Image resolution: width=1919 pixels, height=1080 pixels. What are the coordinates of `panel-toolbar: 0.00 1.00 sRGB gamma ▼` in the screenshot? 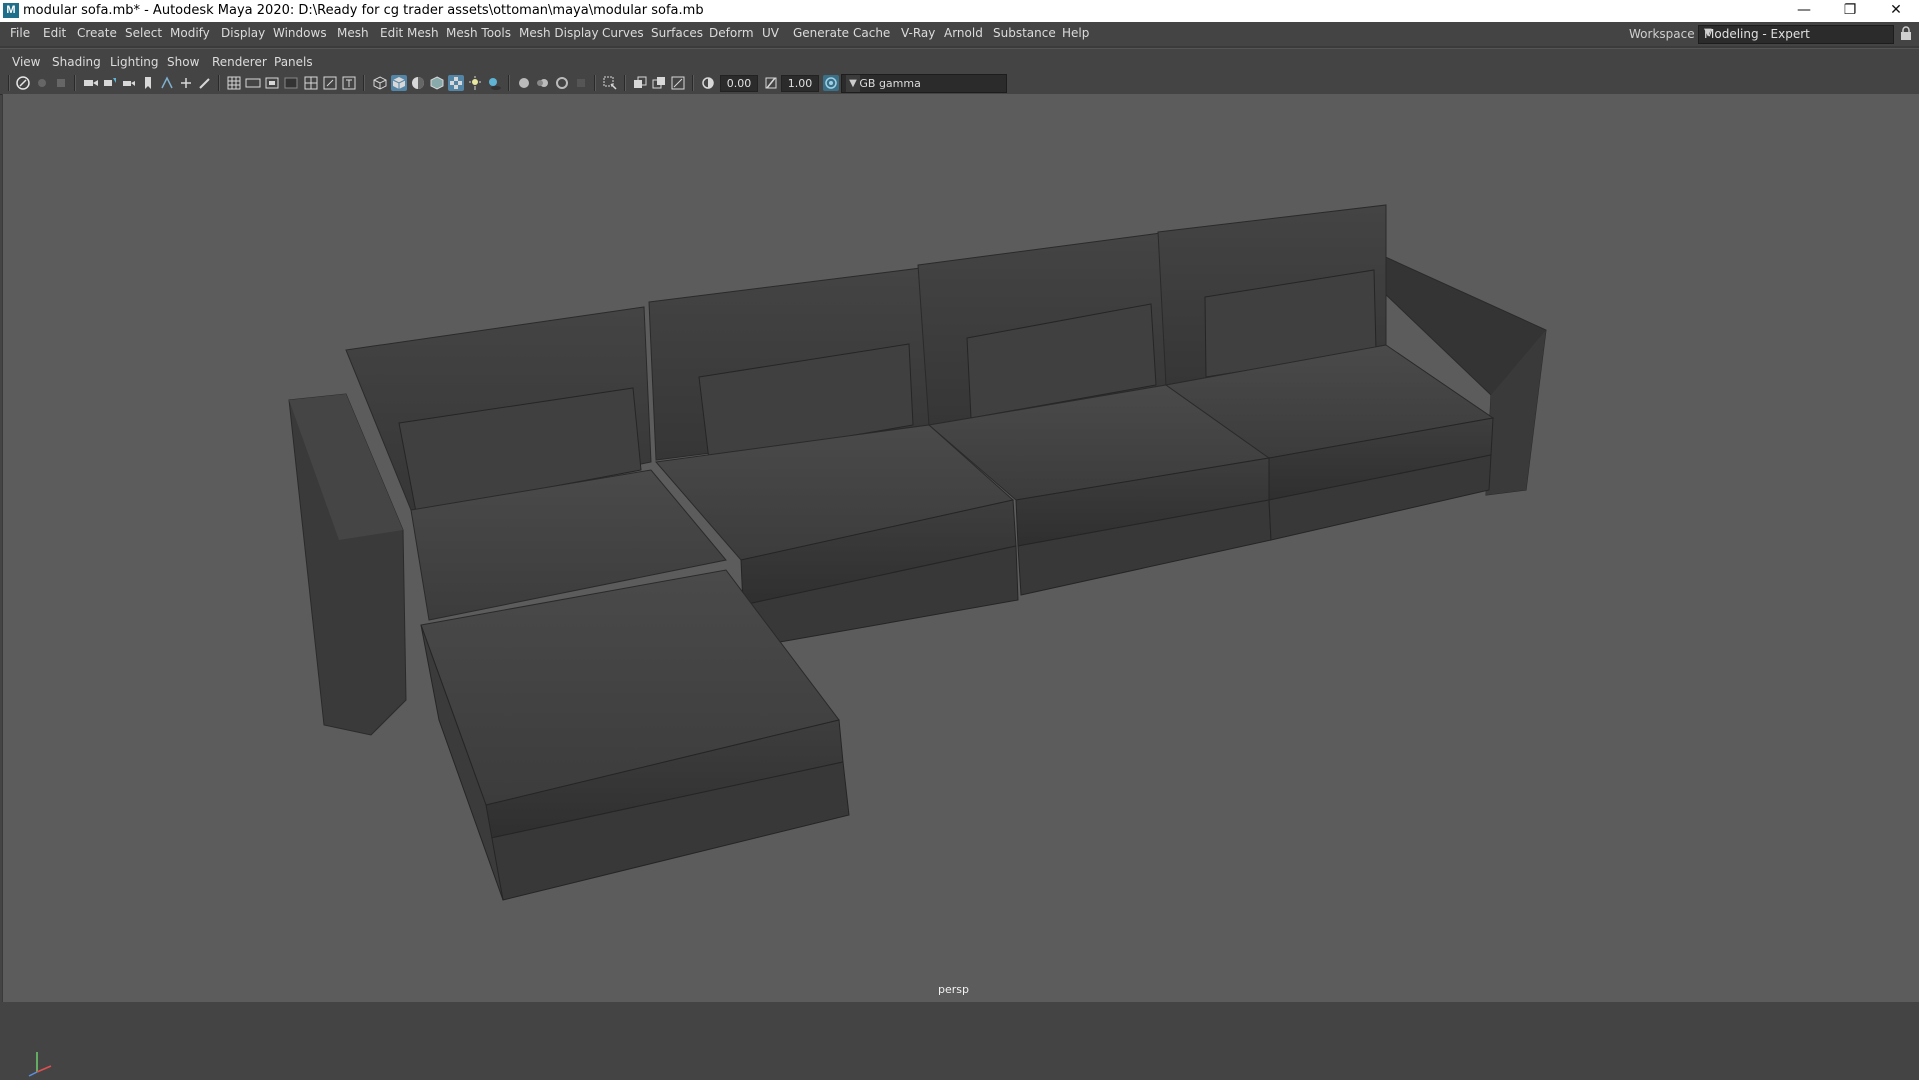 It's located at (959, 83).